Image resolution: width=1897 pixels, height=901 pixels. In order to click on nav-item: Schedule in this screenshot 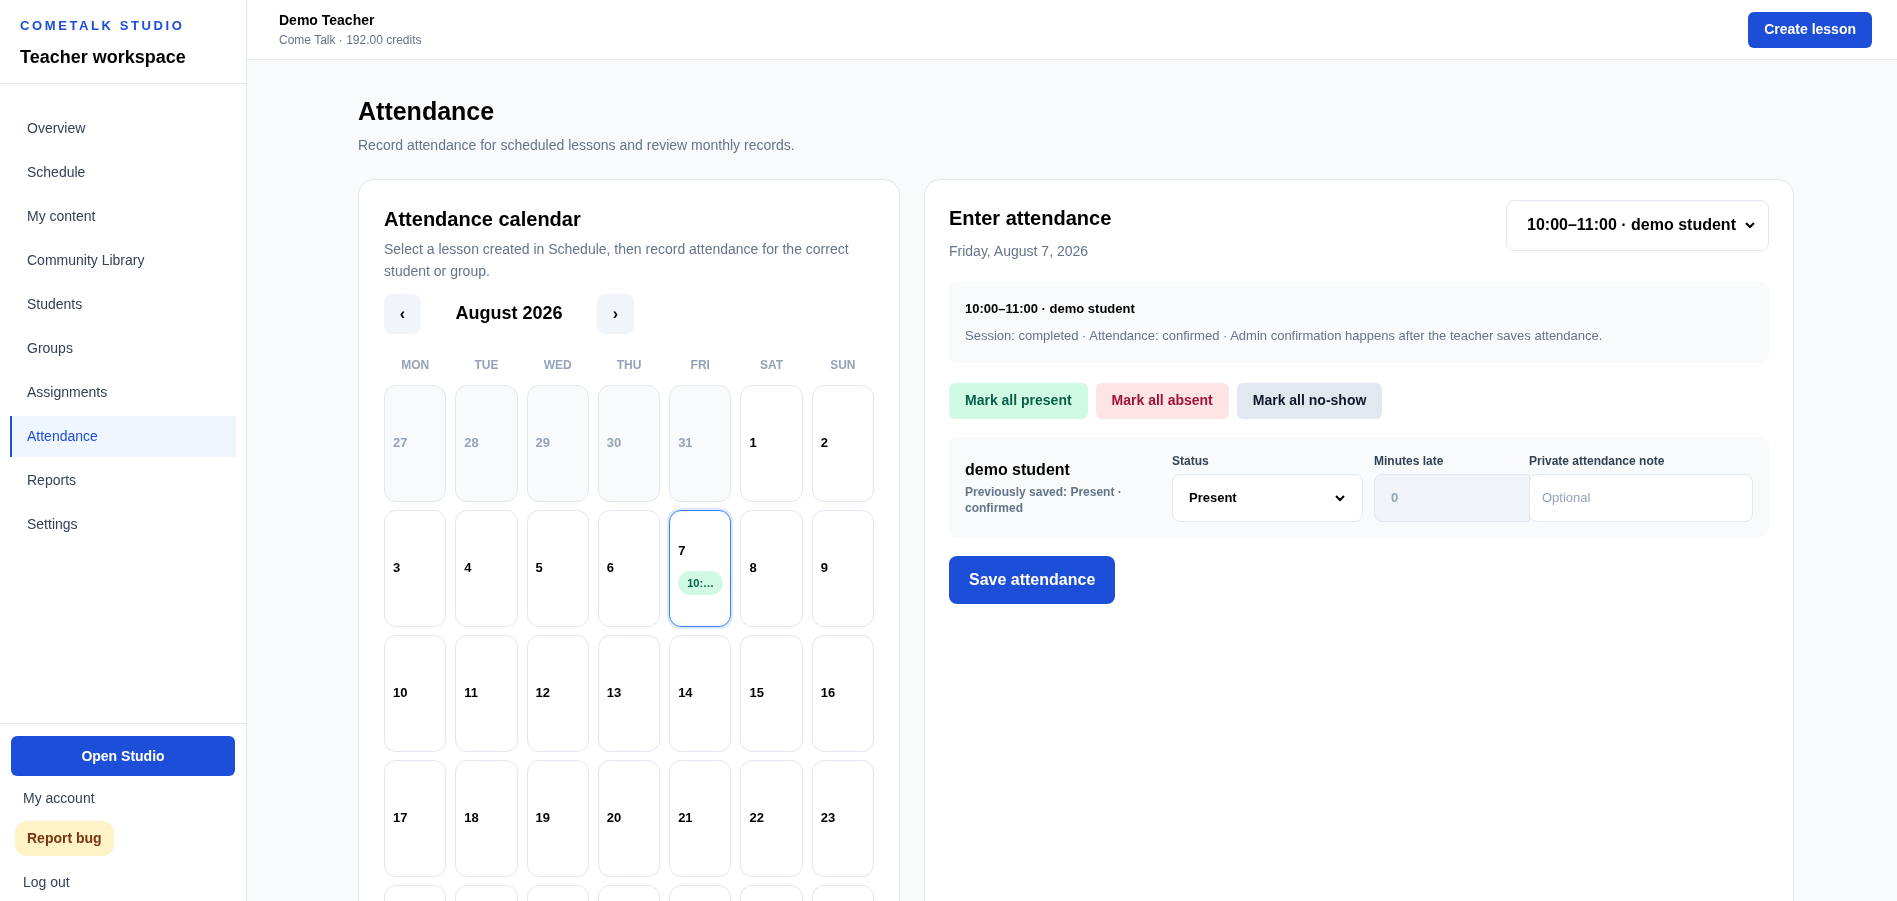, I will do `click(123, 172)`.